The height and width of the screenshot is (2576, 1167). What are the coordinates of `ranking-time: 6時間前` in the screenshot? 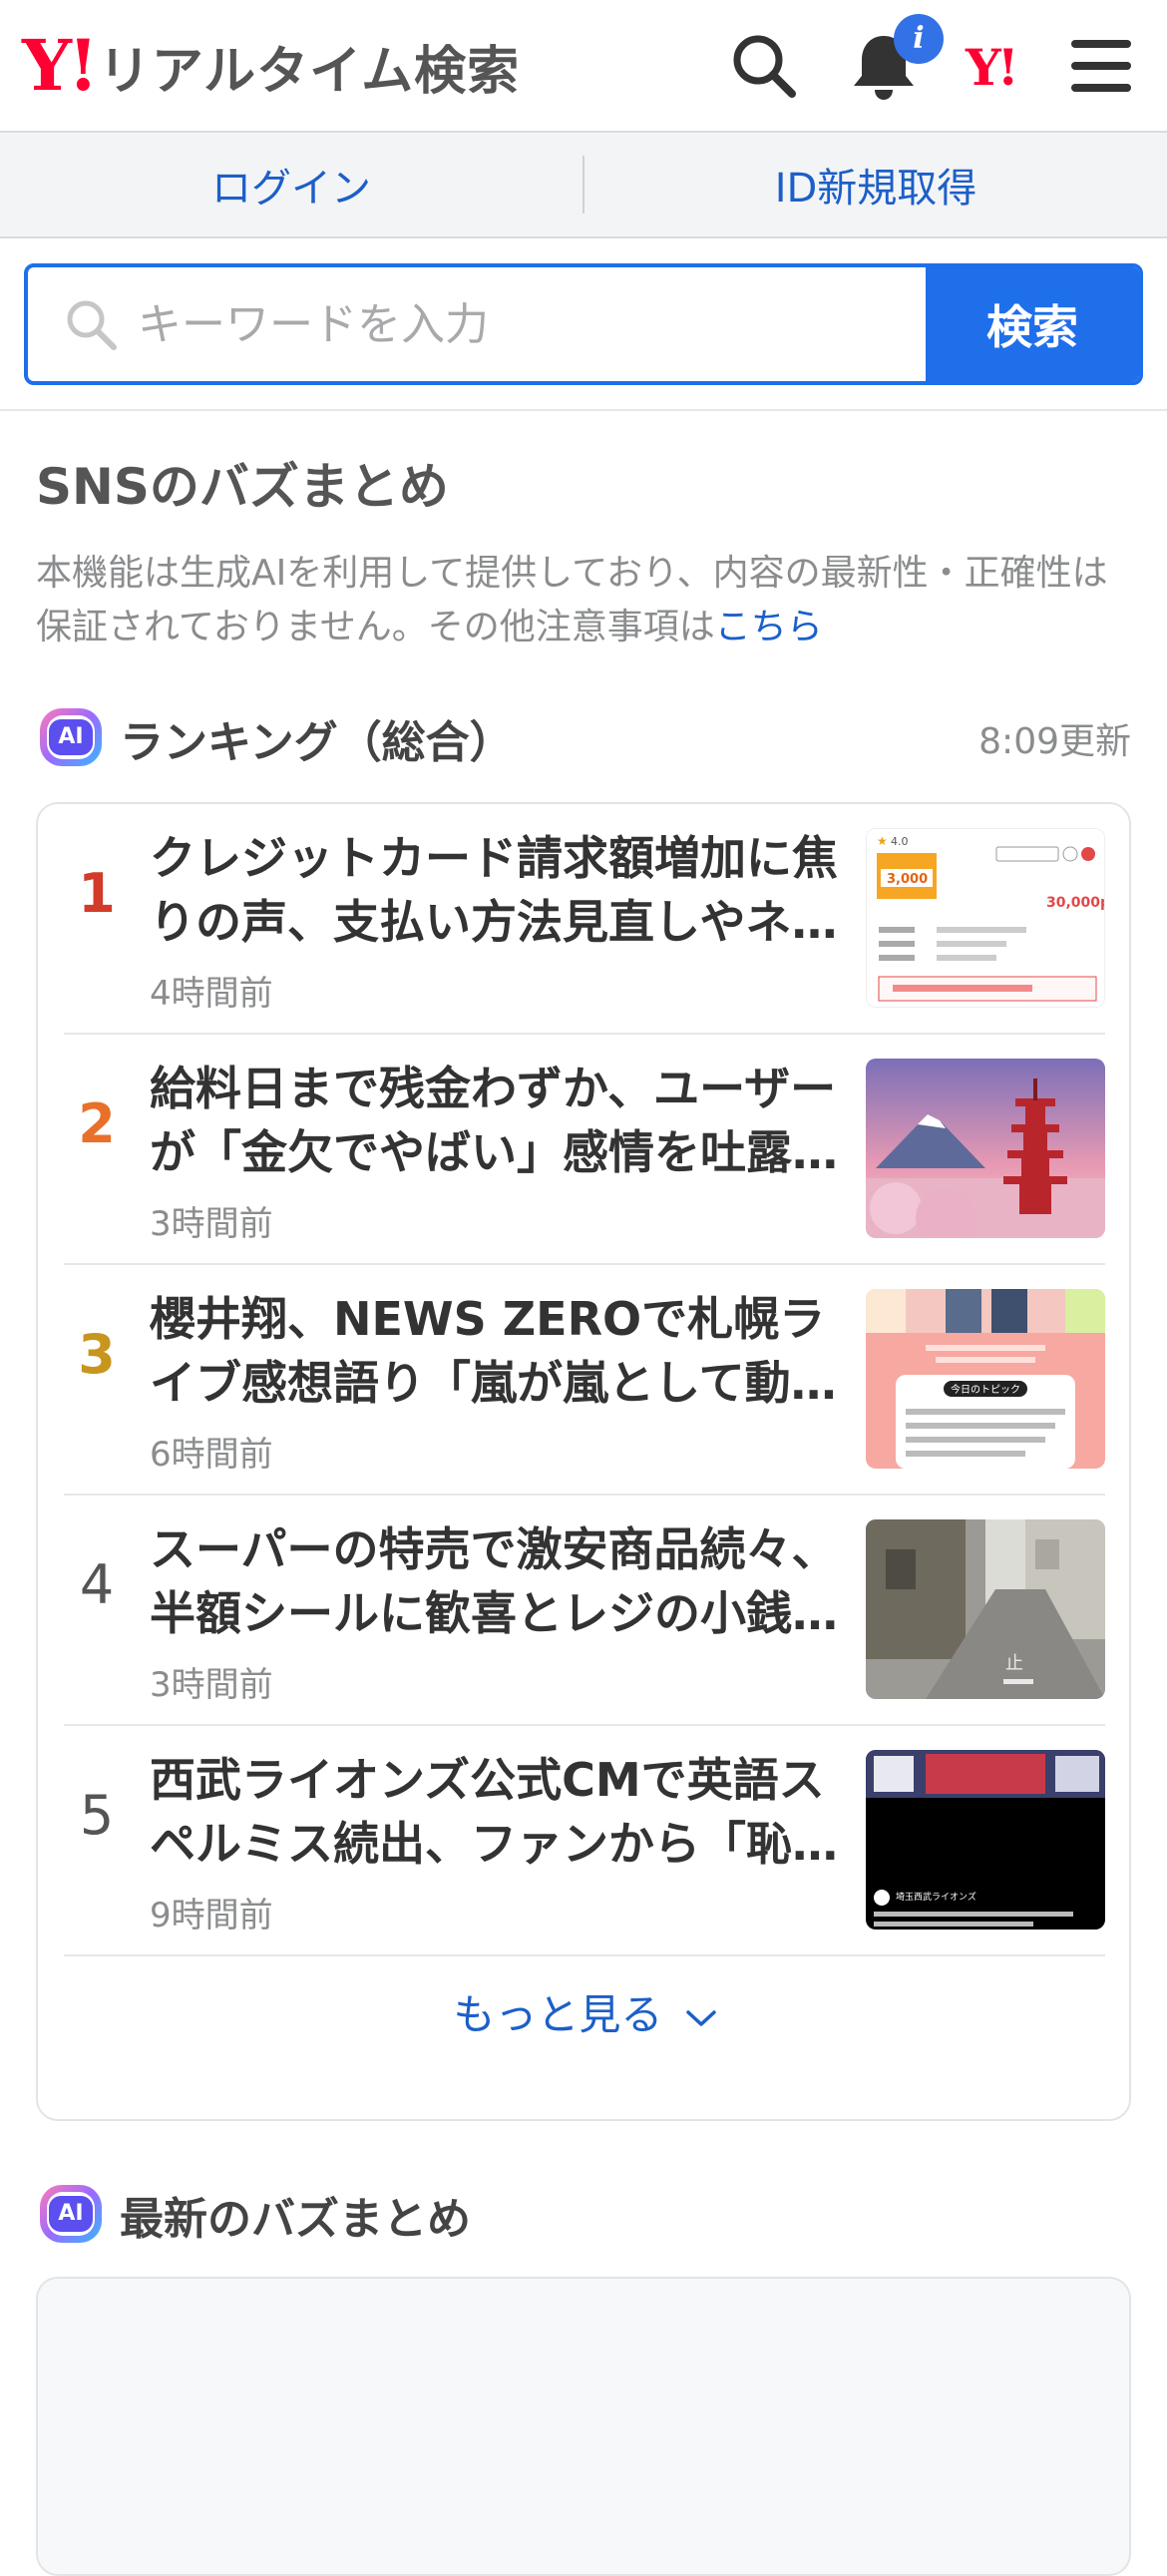 It's located at (211, 1455).